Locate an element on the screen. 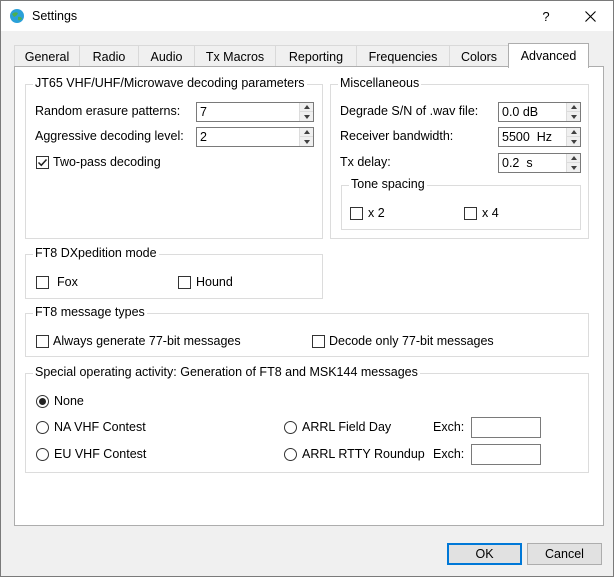  tab-frequencies: Frequencies is located at coordinates (403, 56).